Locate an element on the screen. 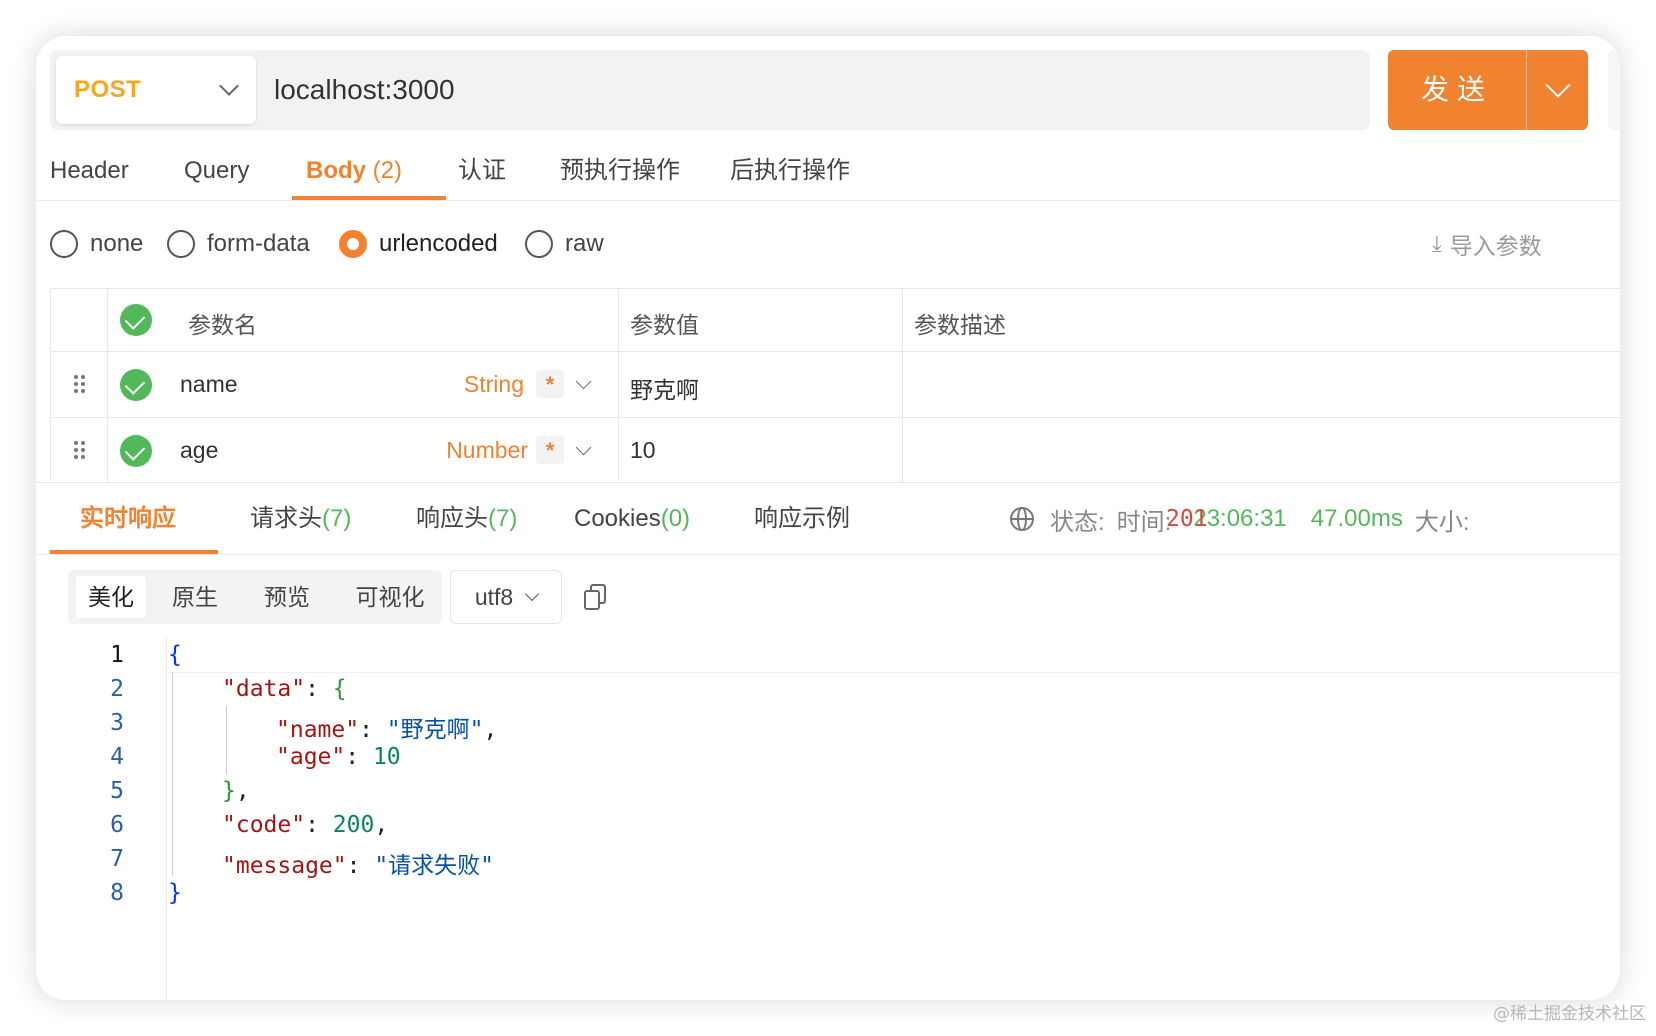  param-value-input: 野克啊 is located at coordinates (664, 388).